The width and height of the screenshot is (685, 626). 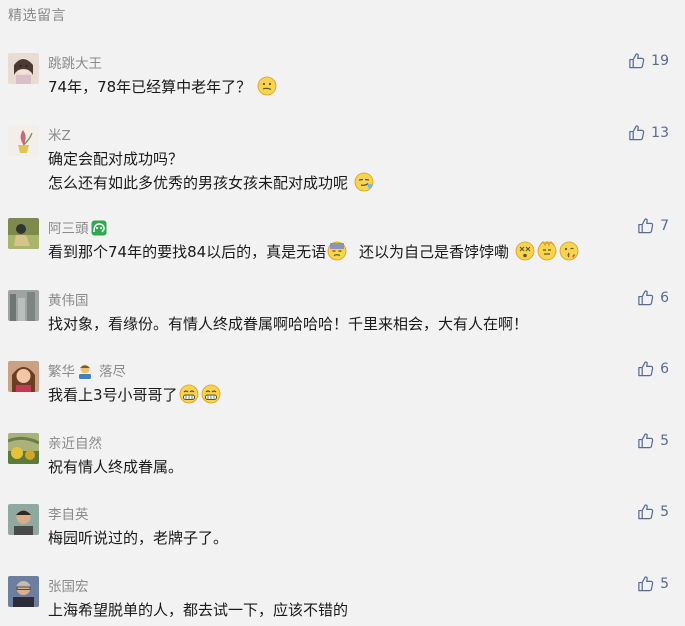 I want to click on comment-line: 祝有情人终成眷属。, so click(x=116, y=467).